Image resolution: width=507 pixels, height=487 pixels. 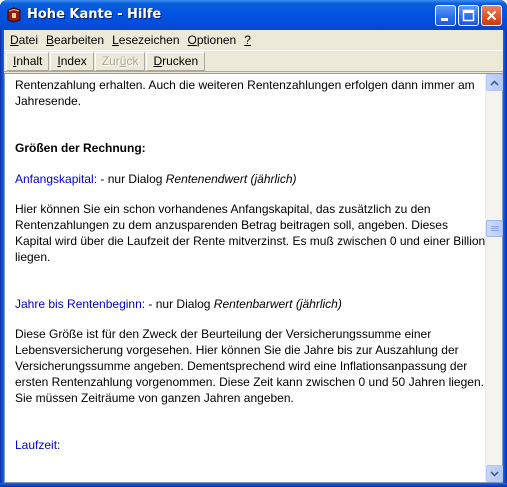 I want to click on zurueck-button: Zurück, so click(x=120, y=61).